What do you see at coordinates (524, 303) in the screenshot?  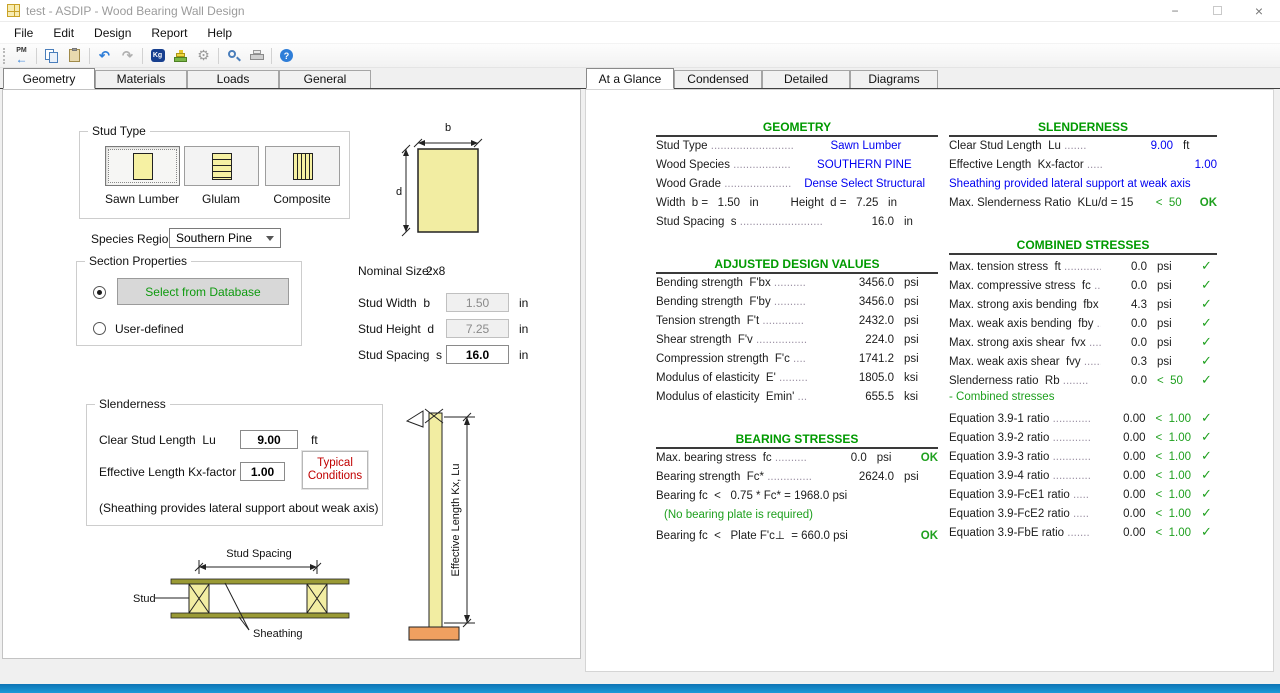 I see `stud-width-unit: in` at bounding box center [524, 303].